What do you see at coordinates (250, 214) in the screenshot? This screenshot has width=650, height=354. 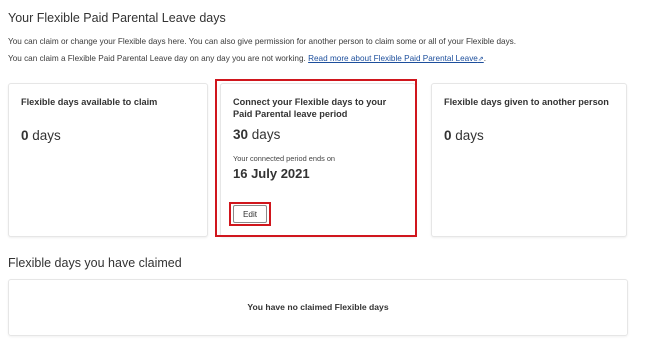 I see `edit-button: Edit` at bounding box center [250, 214].